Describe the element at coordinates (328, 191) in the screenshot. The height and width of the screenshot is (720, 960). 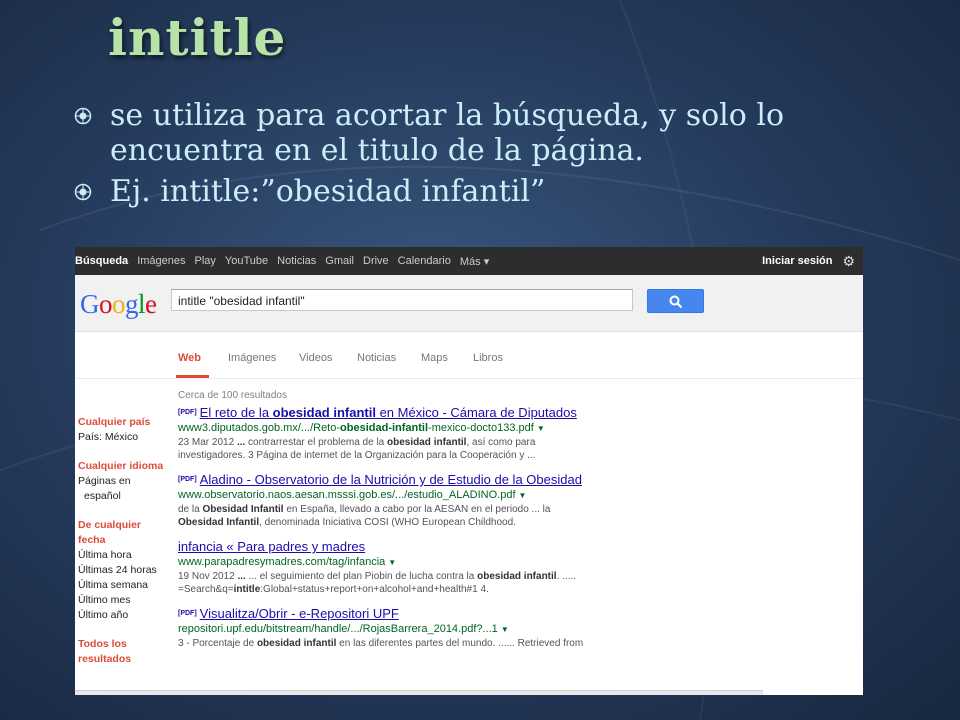
I see `bullet-text: Ej. intitle:”obesidad infantil”` at that location.